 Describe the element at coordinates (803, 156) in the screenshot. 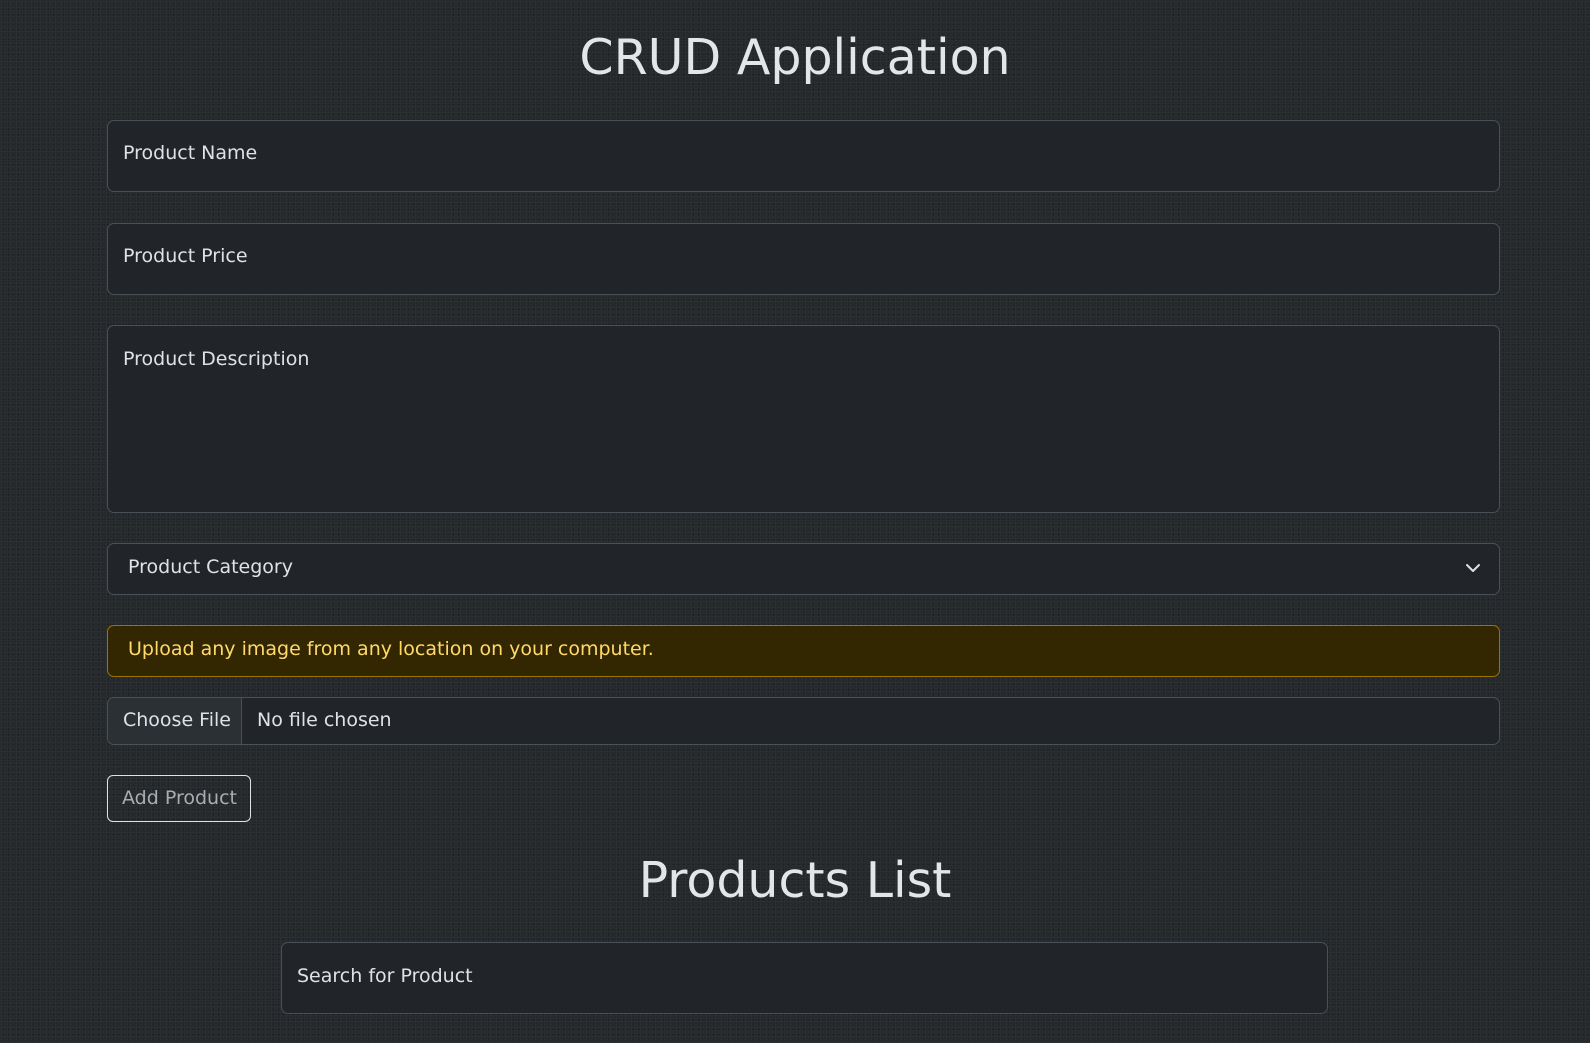

I see `product-name-input: Product Name` at that location.